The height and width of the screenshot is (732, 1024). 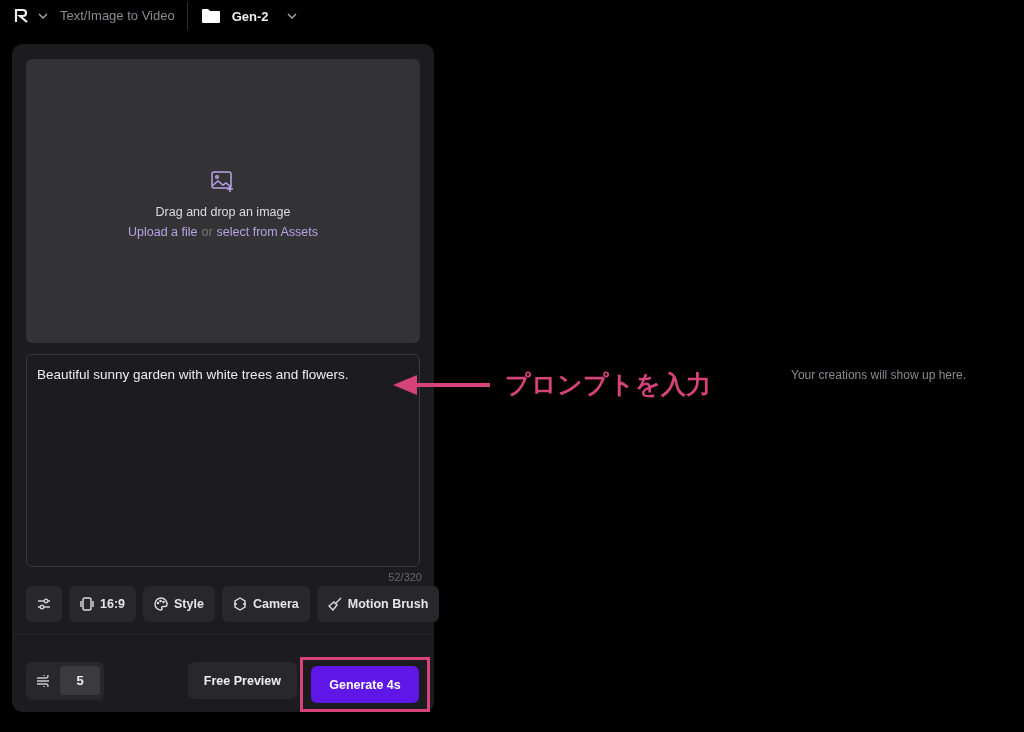 What do you see at coordinates (878, 376) in the screenshot?
I see `empty-state-text: Your creations will show up here.` at bounding box center [878, 376].